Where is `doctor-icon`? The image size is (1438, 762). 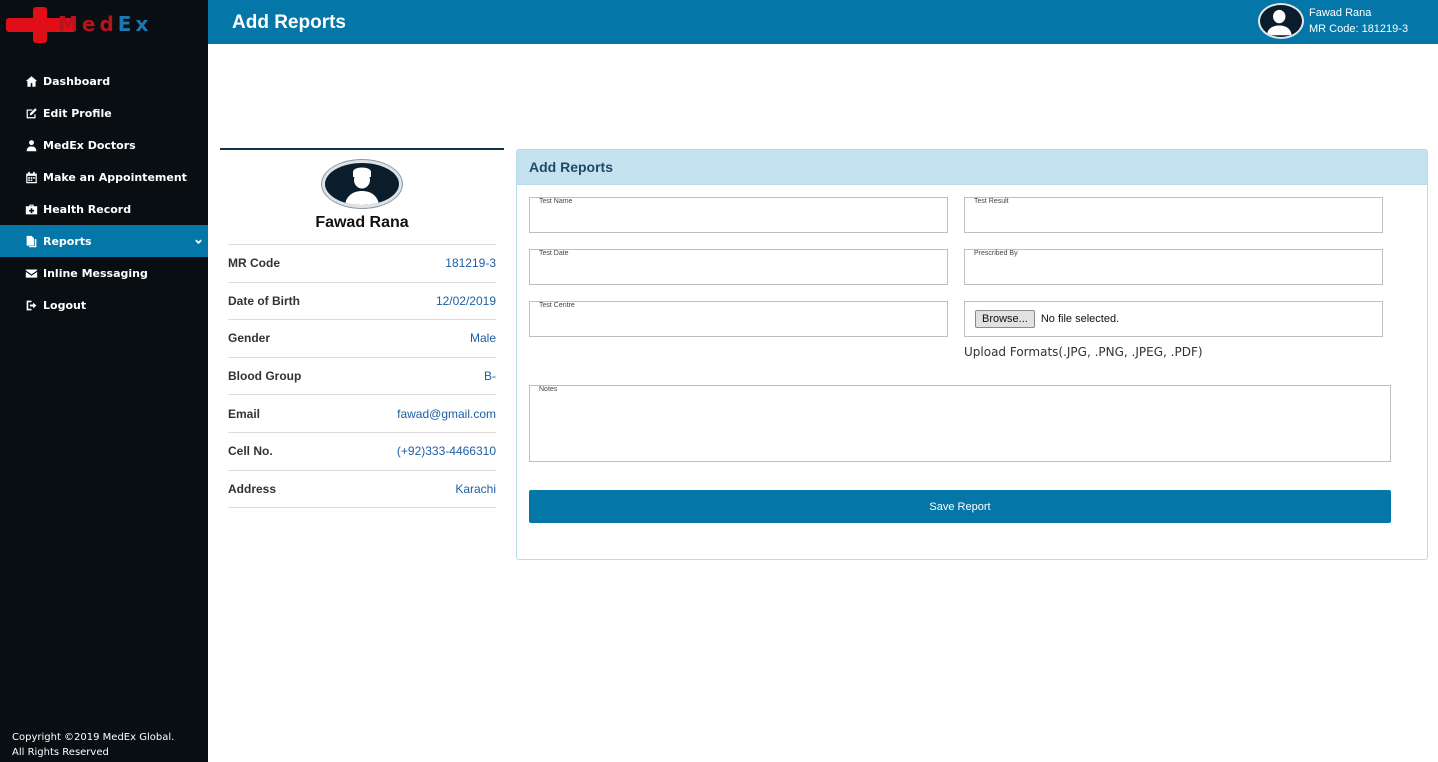 doctor-icon is located at coordinates (31, 145).